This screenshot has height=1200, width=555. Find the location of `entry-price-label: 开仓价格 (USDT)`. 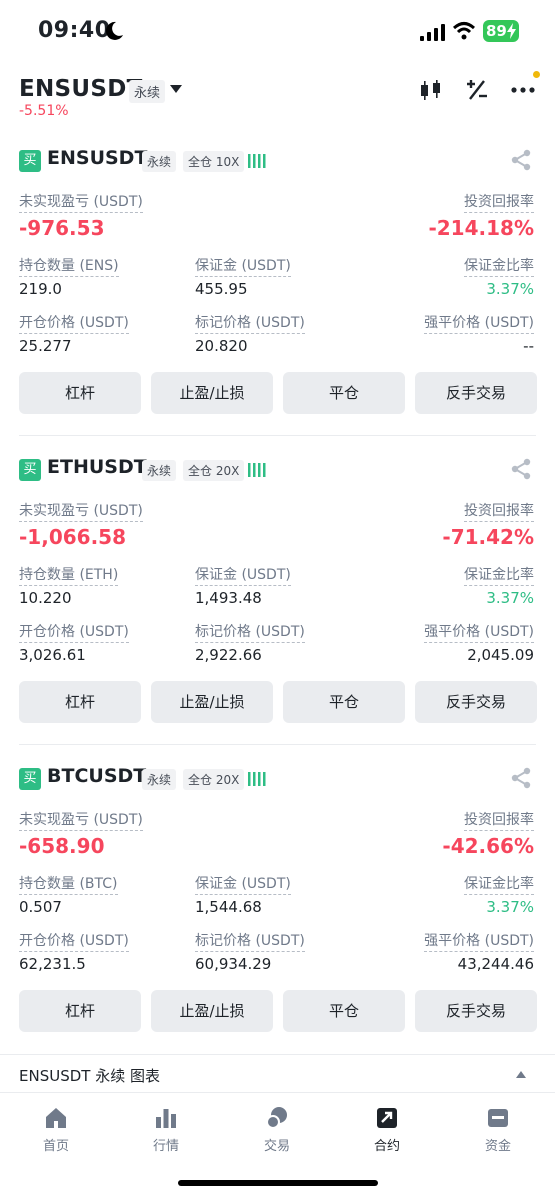

entry-price-label: 开仓价格 (USDT) is located at coordinates (74, 941).